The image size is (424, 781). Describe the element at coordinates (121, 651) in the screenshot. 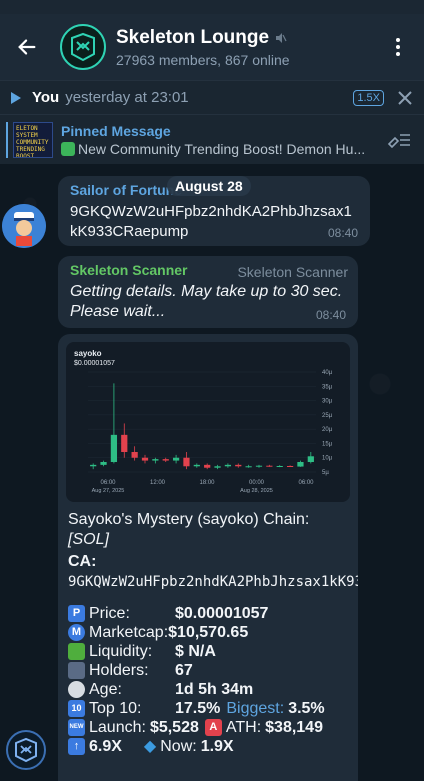

I see `liquidity-label: Liquidity:` at that location.